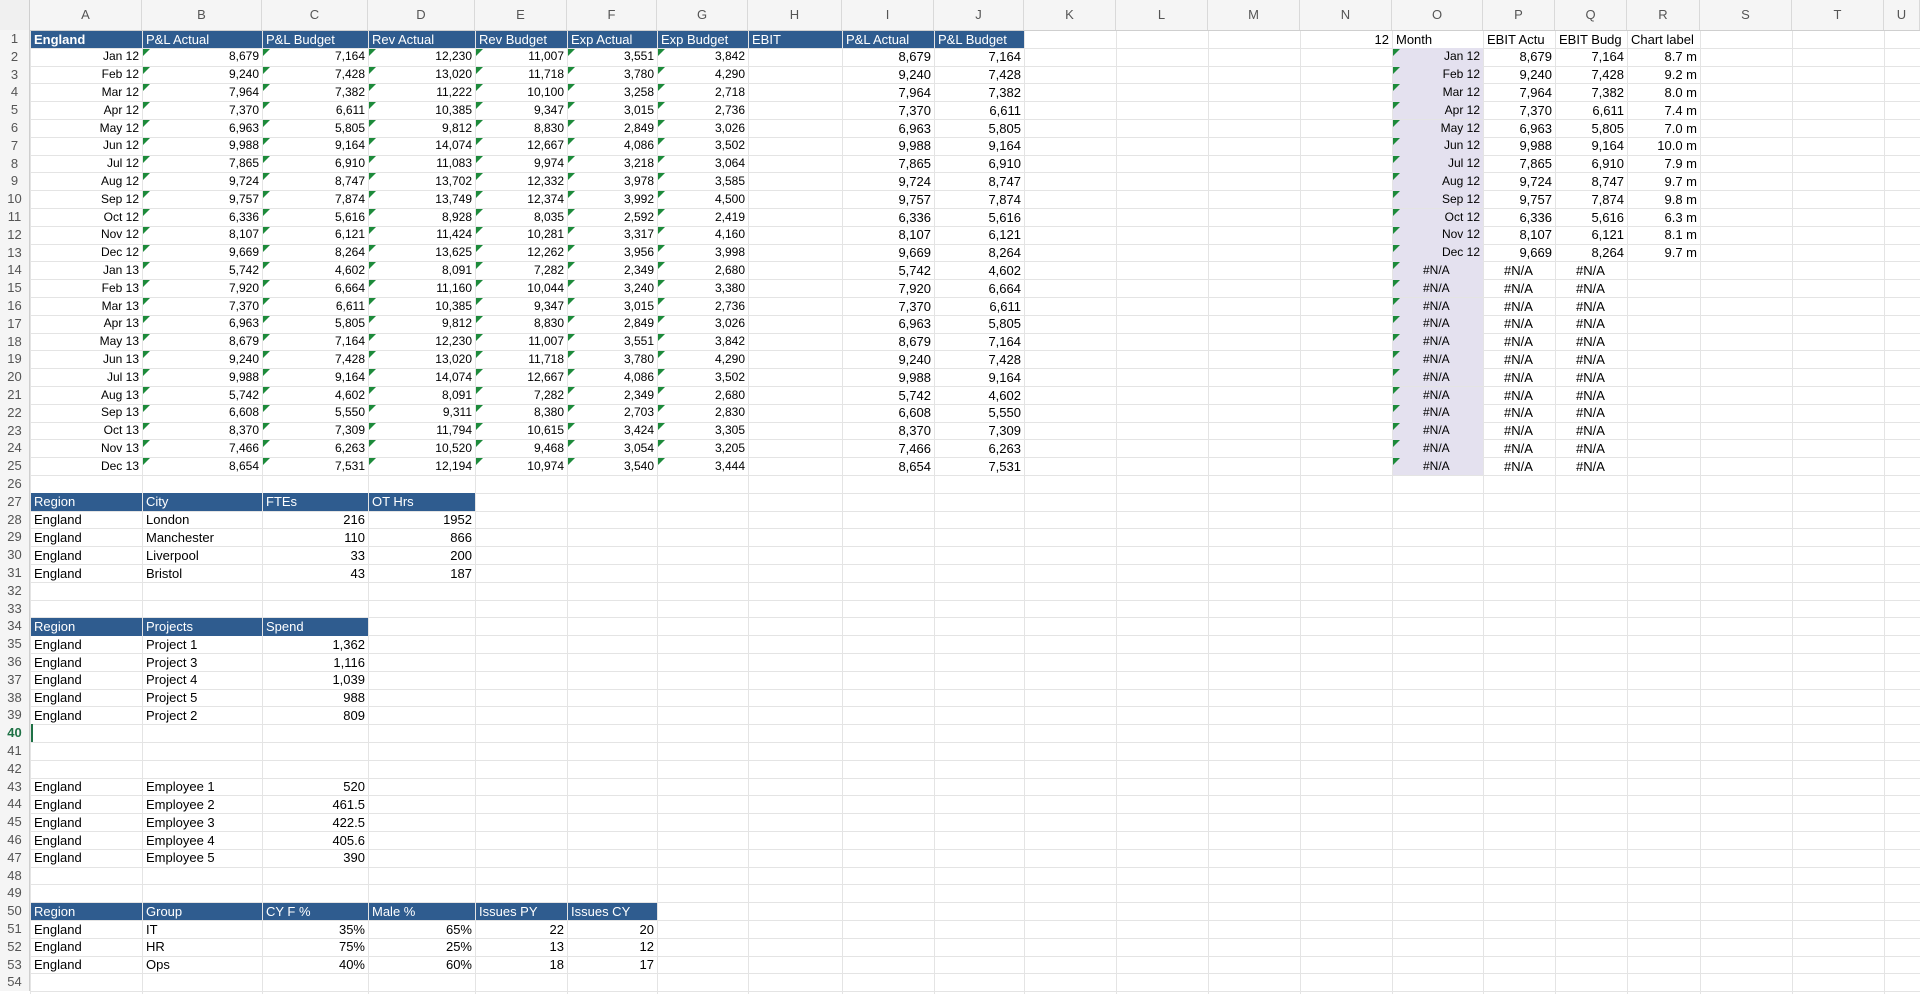 The height and width of the screenshot is (994, 1920). What do you see at coordinates (422, 164) in the screenshot?
I see `value-cell: 11,083` at bounding box center [422, 164].